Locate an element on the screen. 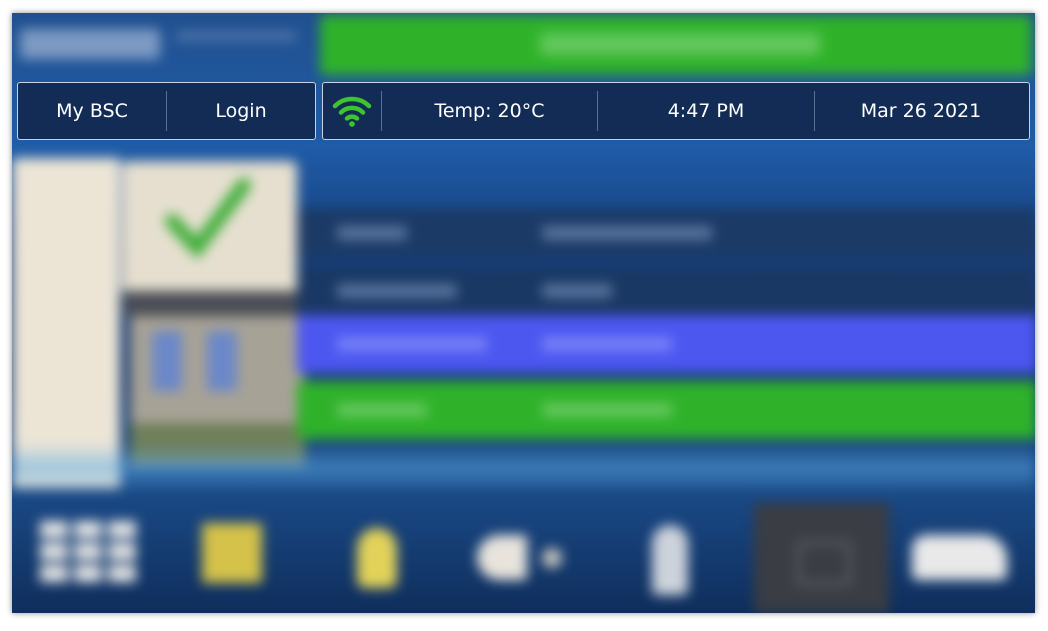 This screenshot has height=631, width=1048. cabinet-band is located at coordinates (214, 303).